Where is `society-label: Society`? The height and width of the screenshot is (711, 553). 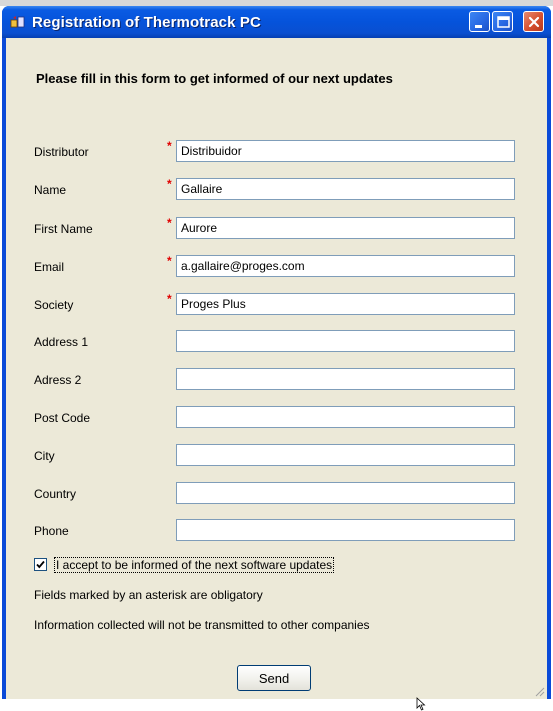 society-label: Society is located at coordinates (54, 305).